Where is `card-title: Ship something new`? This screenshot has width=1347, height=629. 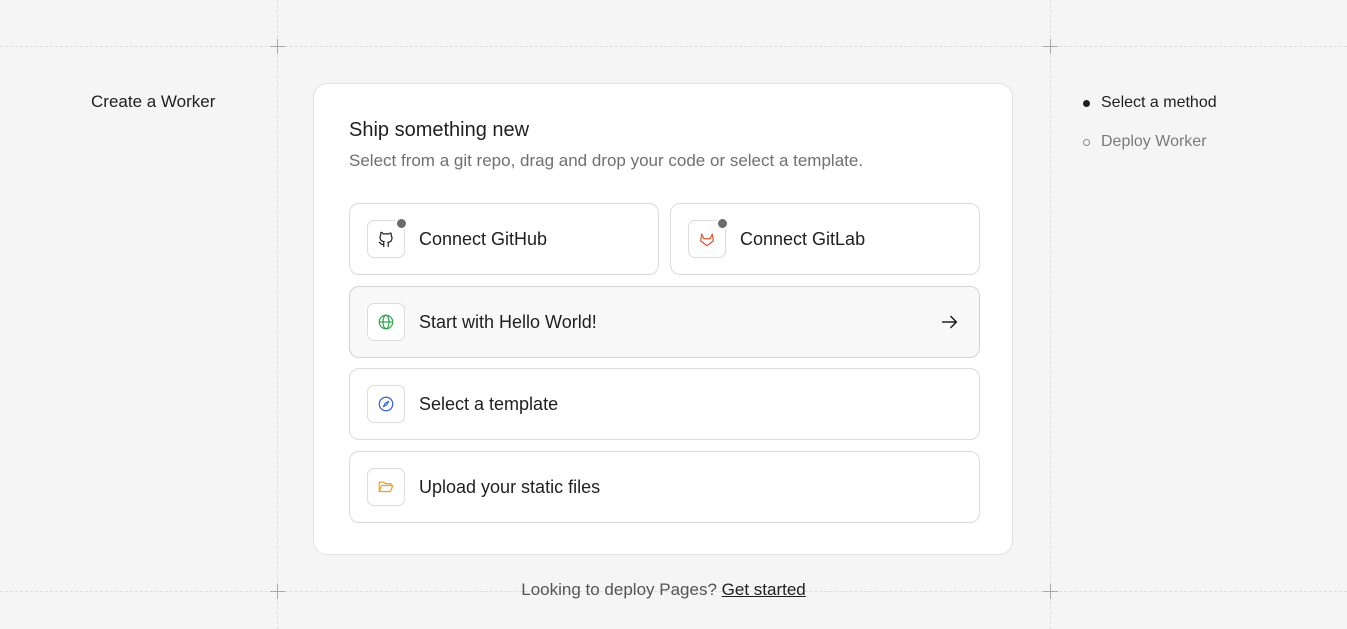 card-title: Ship something new is located at coordinates (439, 130).